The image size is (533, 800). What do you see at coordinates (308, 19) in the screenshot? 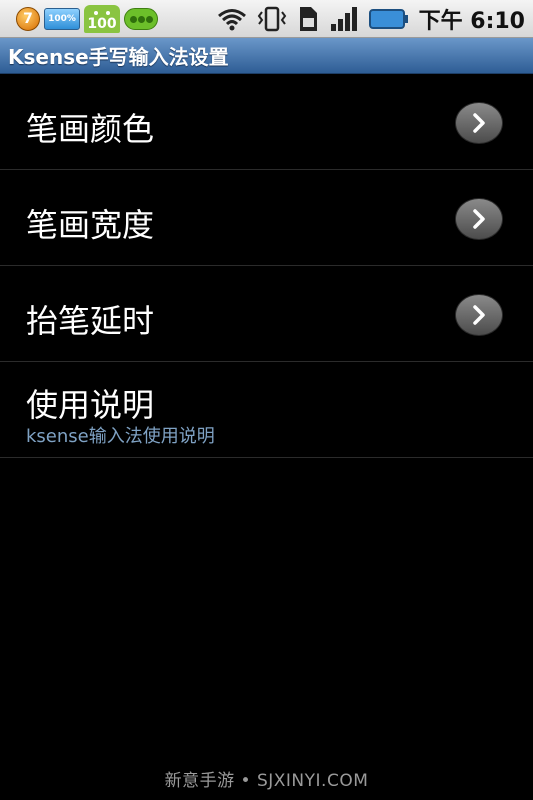
I see `sim-card-icon` at bounding box center [308, 19].